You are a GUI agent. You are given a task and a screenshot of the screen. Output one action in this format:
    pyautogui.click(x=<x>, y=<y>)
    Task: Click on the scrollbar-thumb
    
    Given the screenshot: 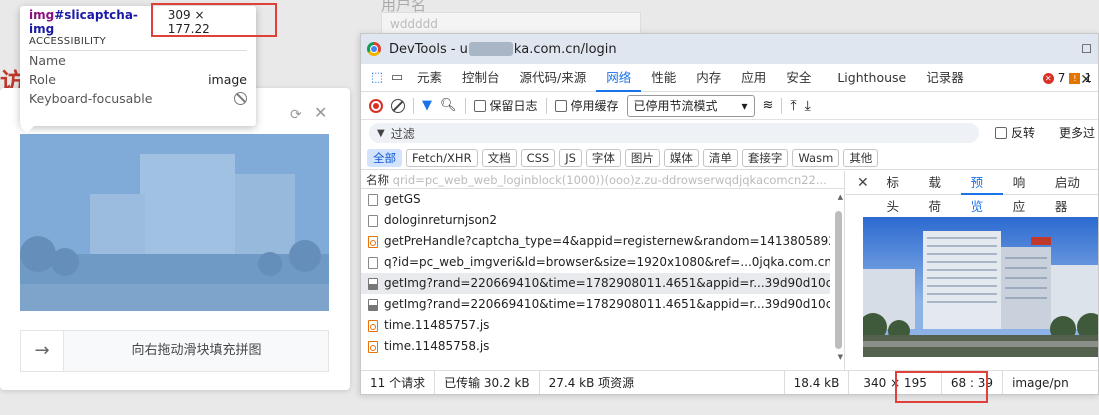 What is the action you would take?
    pyautogui.click(x=838, y=280)
    